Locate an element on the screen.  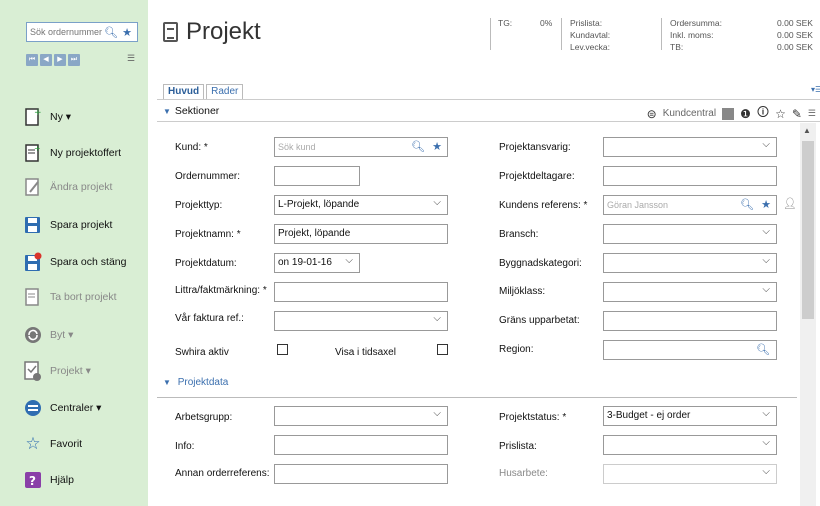
varfaktura-select is located at coordinates (361, 320).